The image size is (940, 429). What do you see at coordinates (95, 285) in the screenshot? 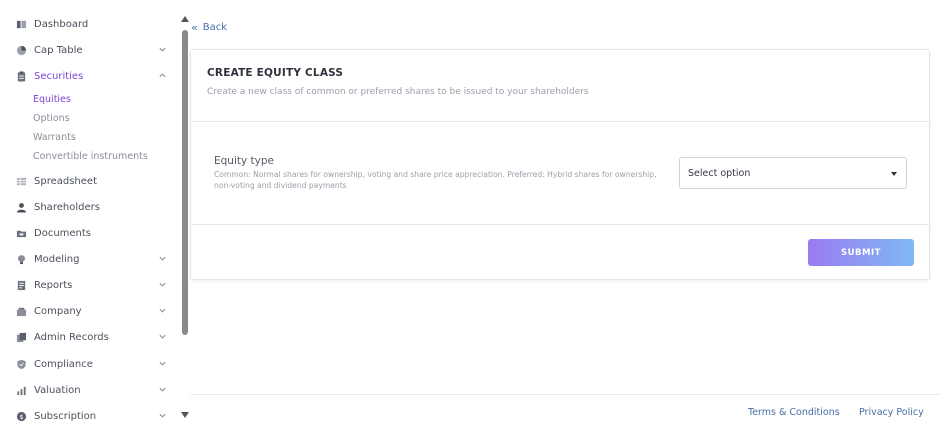
I see `sidebar-item-reports: Reports` at bounding box center [95, 285].